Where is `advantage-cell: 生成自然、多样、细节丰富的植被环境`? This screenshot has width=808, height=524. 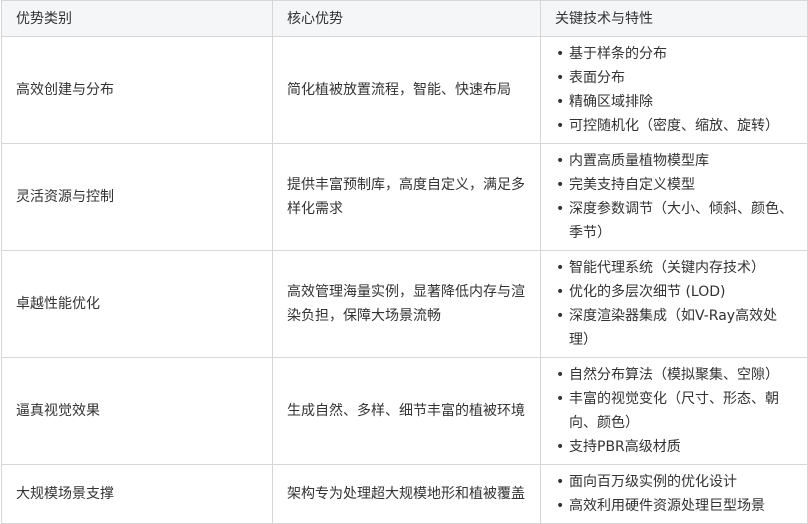
advantage-cell: 生成自然、多样、细节丰富的植被环境 is located at coordinates (406, 411).